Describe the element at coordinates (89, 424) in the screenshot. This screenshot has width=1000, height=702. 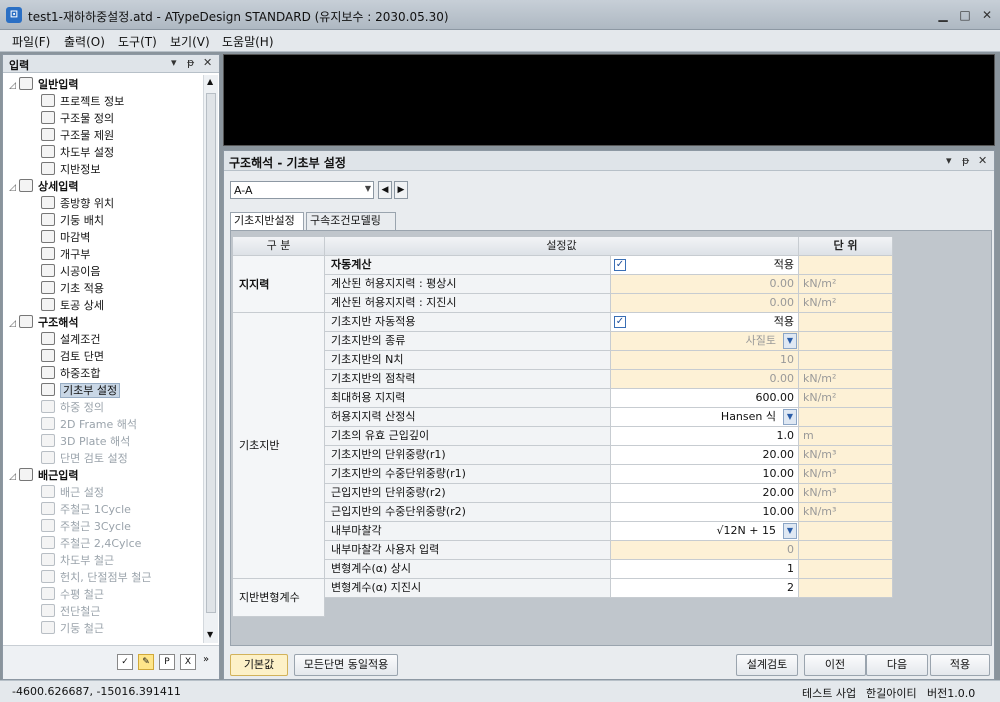
I see `tree-item: 2D Frame 해석` at that location.